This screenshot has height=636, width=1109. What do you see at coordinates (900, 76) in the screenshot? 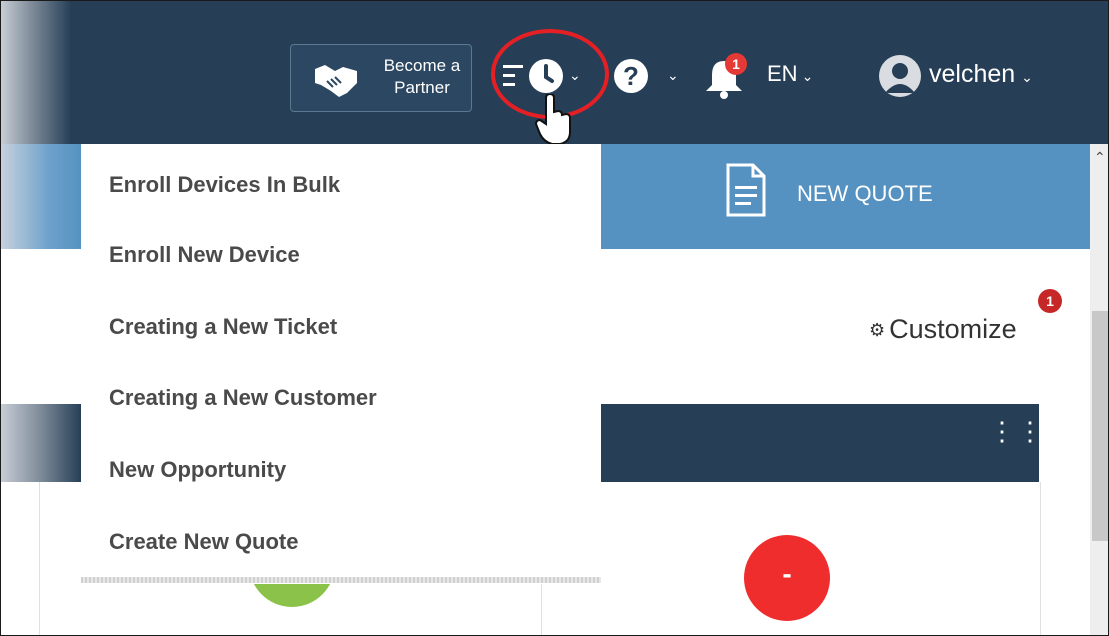
I see `user-avatar-icon` at bounding box center [900, 76].